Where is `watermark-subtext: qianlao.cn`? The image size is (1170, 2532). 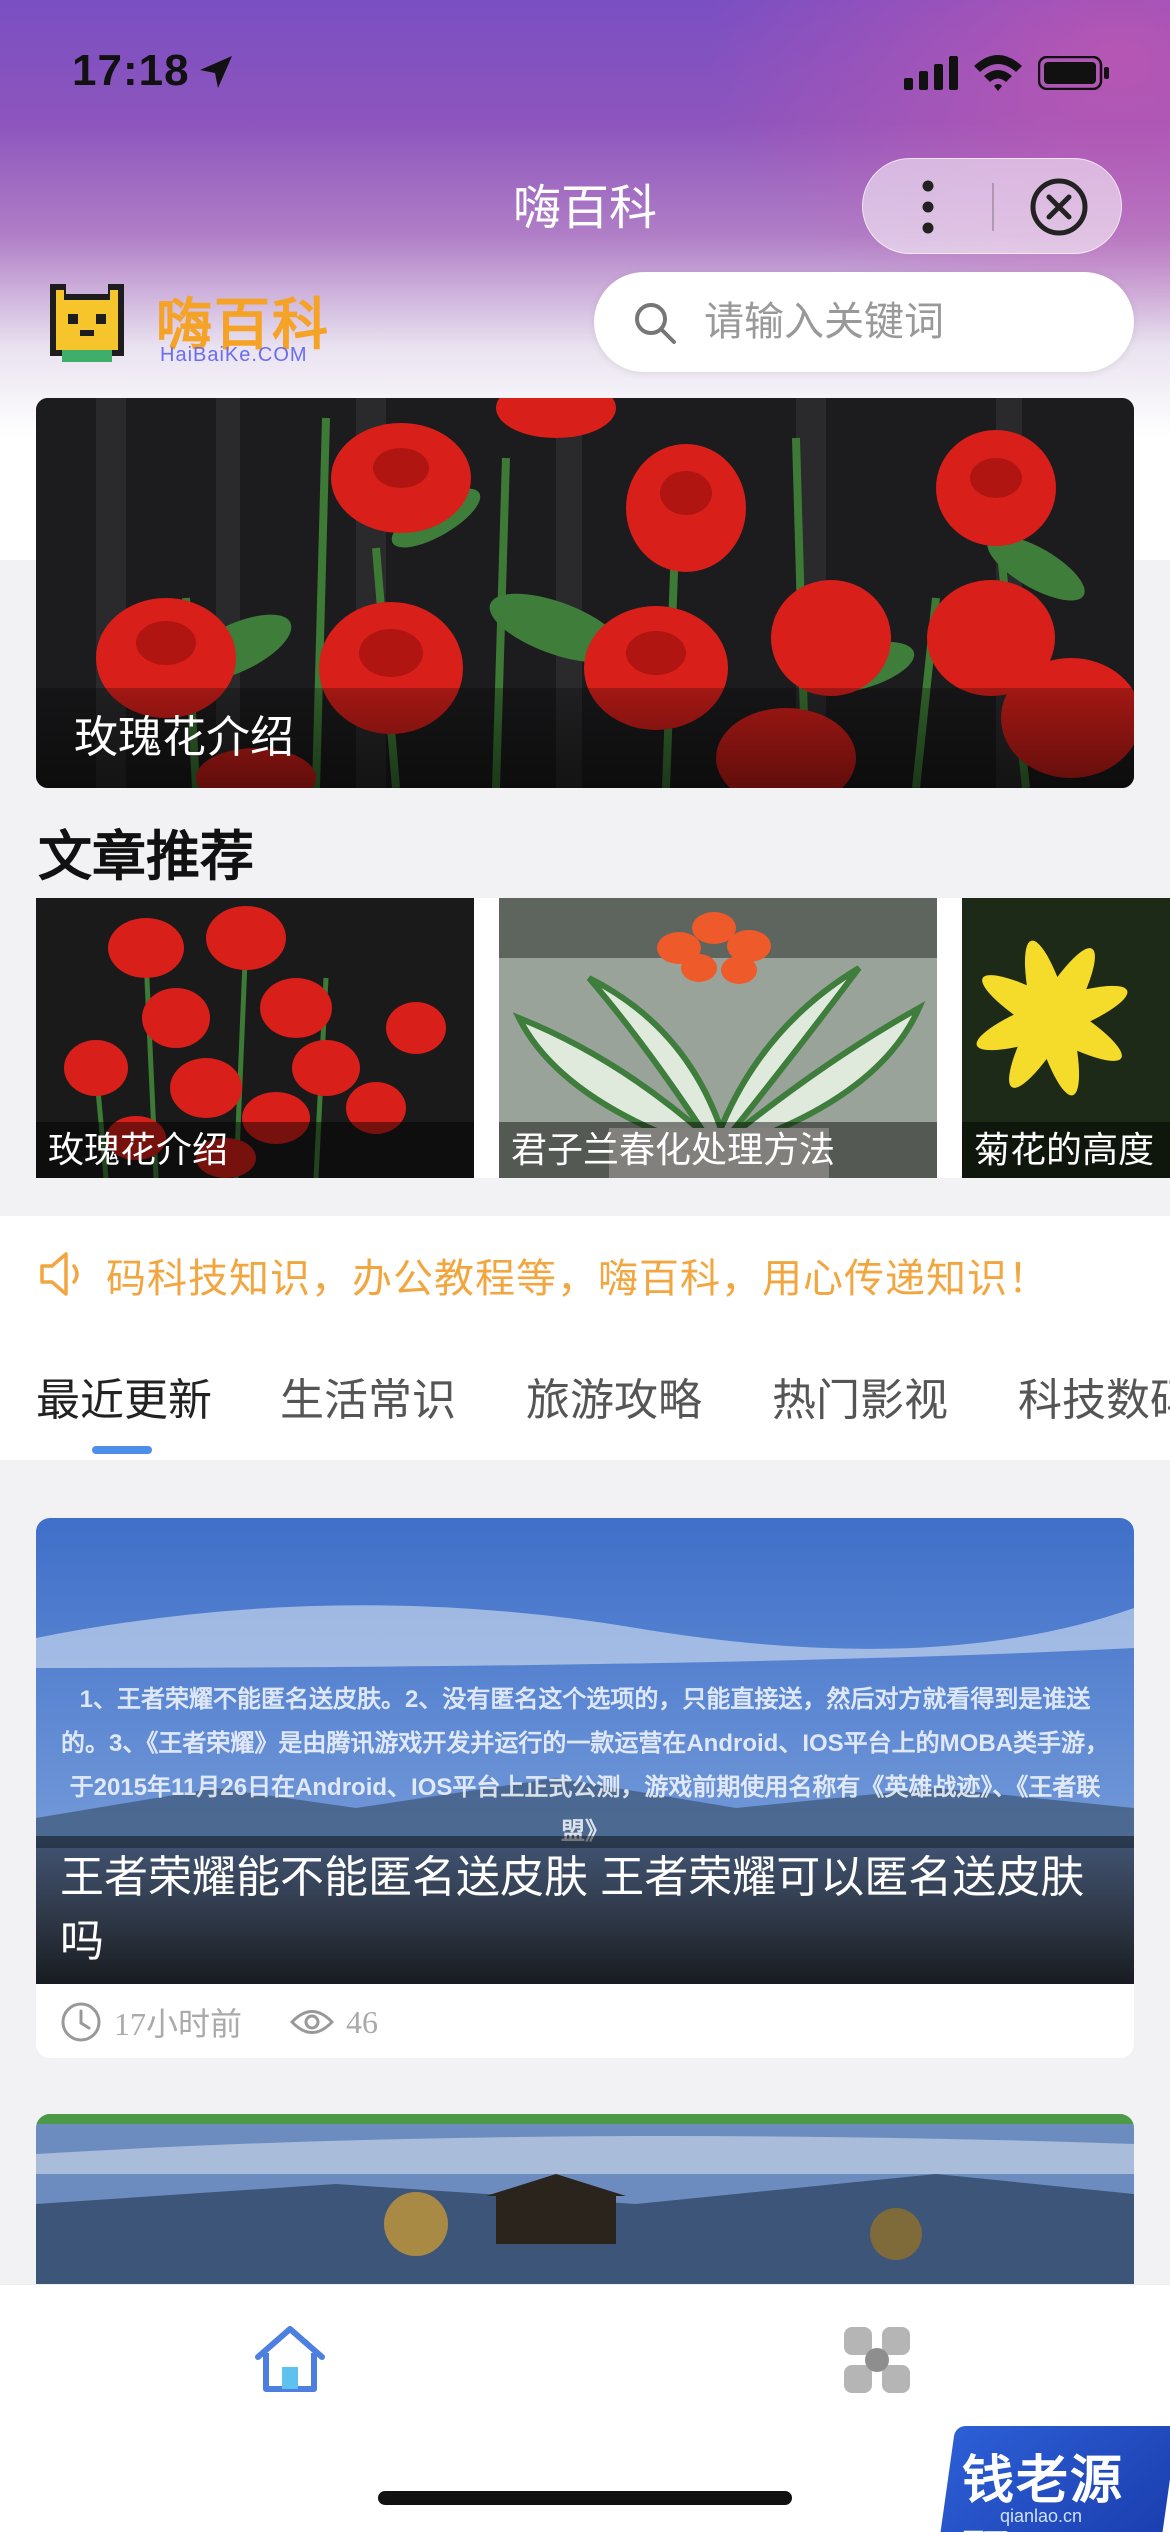
watermark-subtext: qianlao.cn is located at coordinates (1041, 2516).